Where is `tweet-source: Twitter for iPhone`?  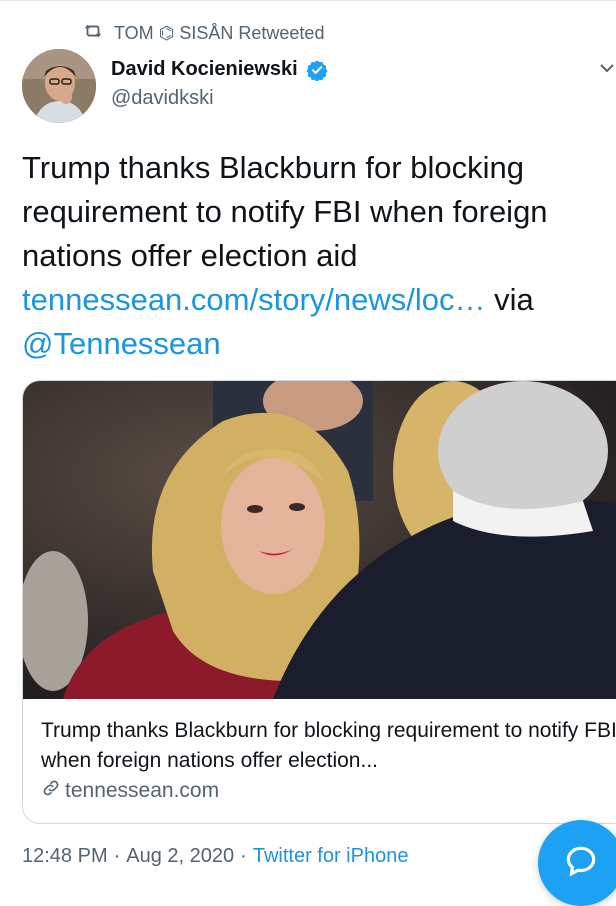
tweet-source: Twitter for iPhone is located at coordinates (331, 856).